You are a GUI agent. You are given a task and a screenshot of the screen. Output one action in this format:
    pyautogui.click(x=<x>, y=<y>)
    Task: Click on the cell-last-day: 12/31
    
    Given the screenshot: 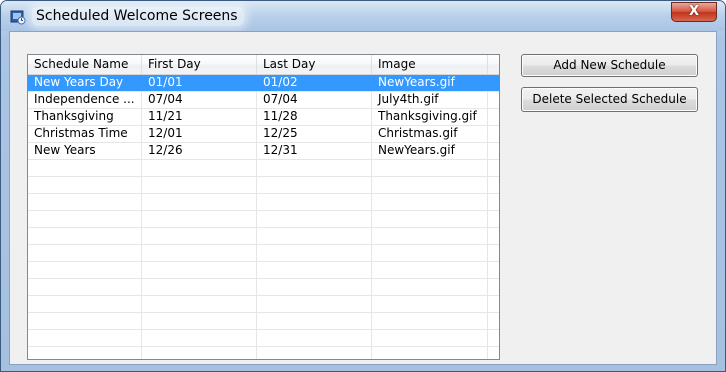 What is the action you would take?
    pyautogui.click(x=280, y=150)
    